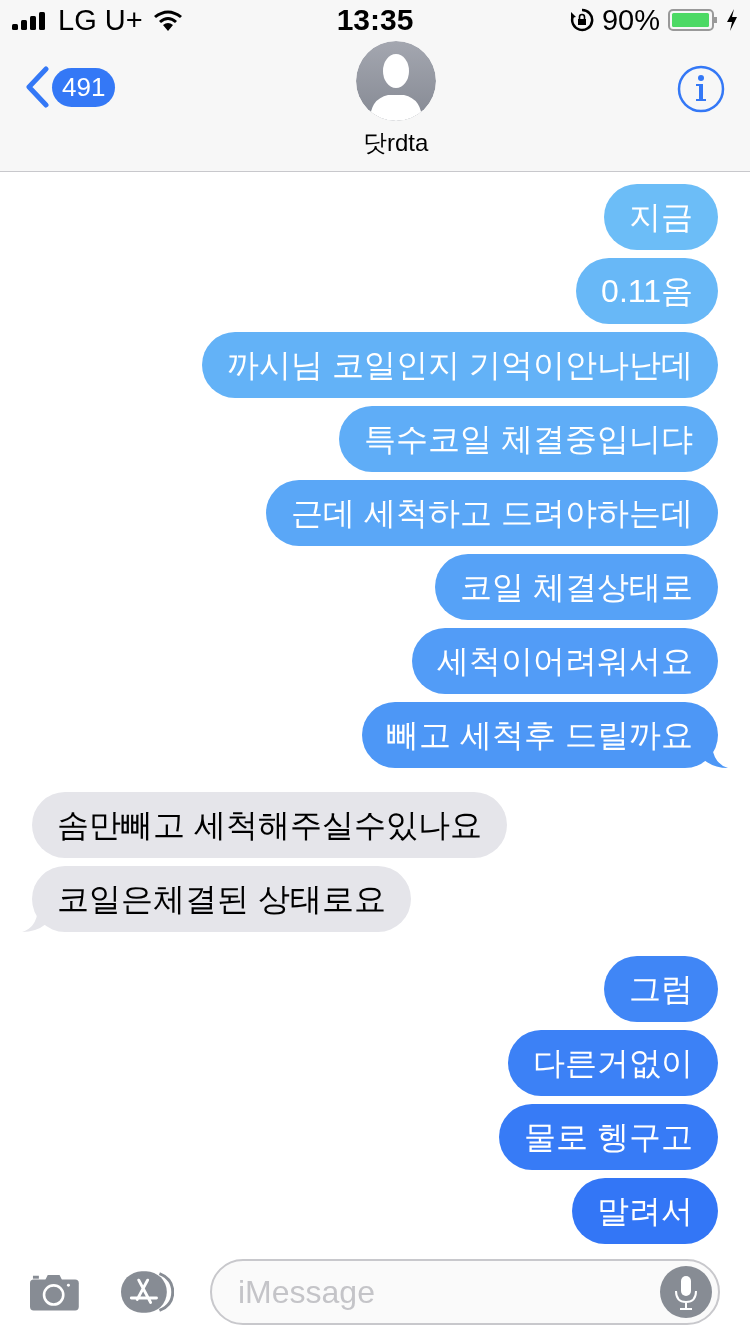  I want to click on info-icon, so click(701, 89).